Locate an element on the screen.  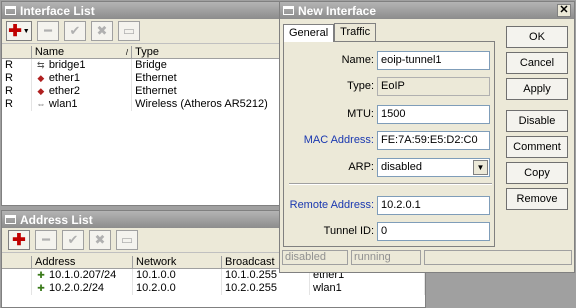
comment-button: Comment is located at coordinates (537, 147).